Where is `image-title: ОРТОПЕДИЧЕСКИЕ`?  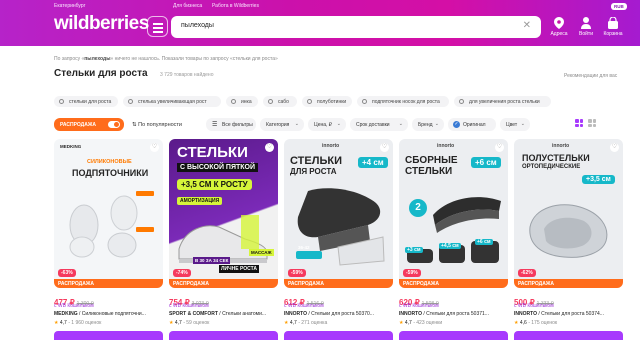
image-title: ОРТОПЕДИЧЕСКИЕ is located at coordinates (551, 167).